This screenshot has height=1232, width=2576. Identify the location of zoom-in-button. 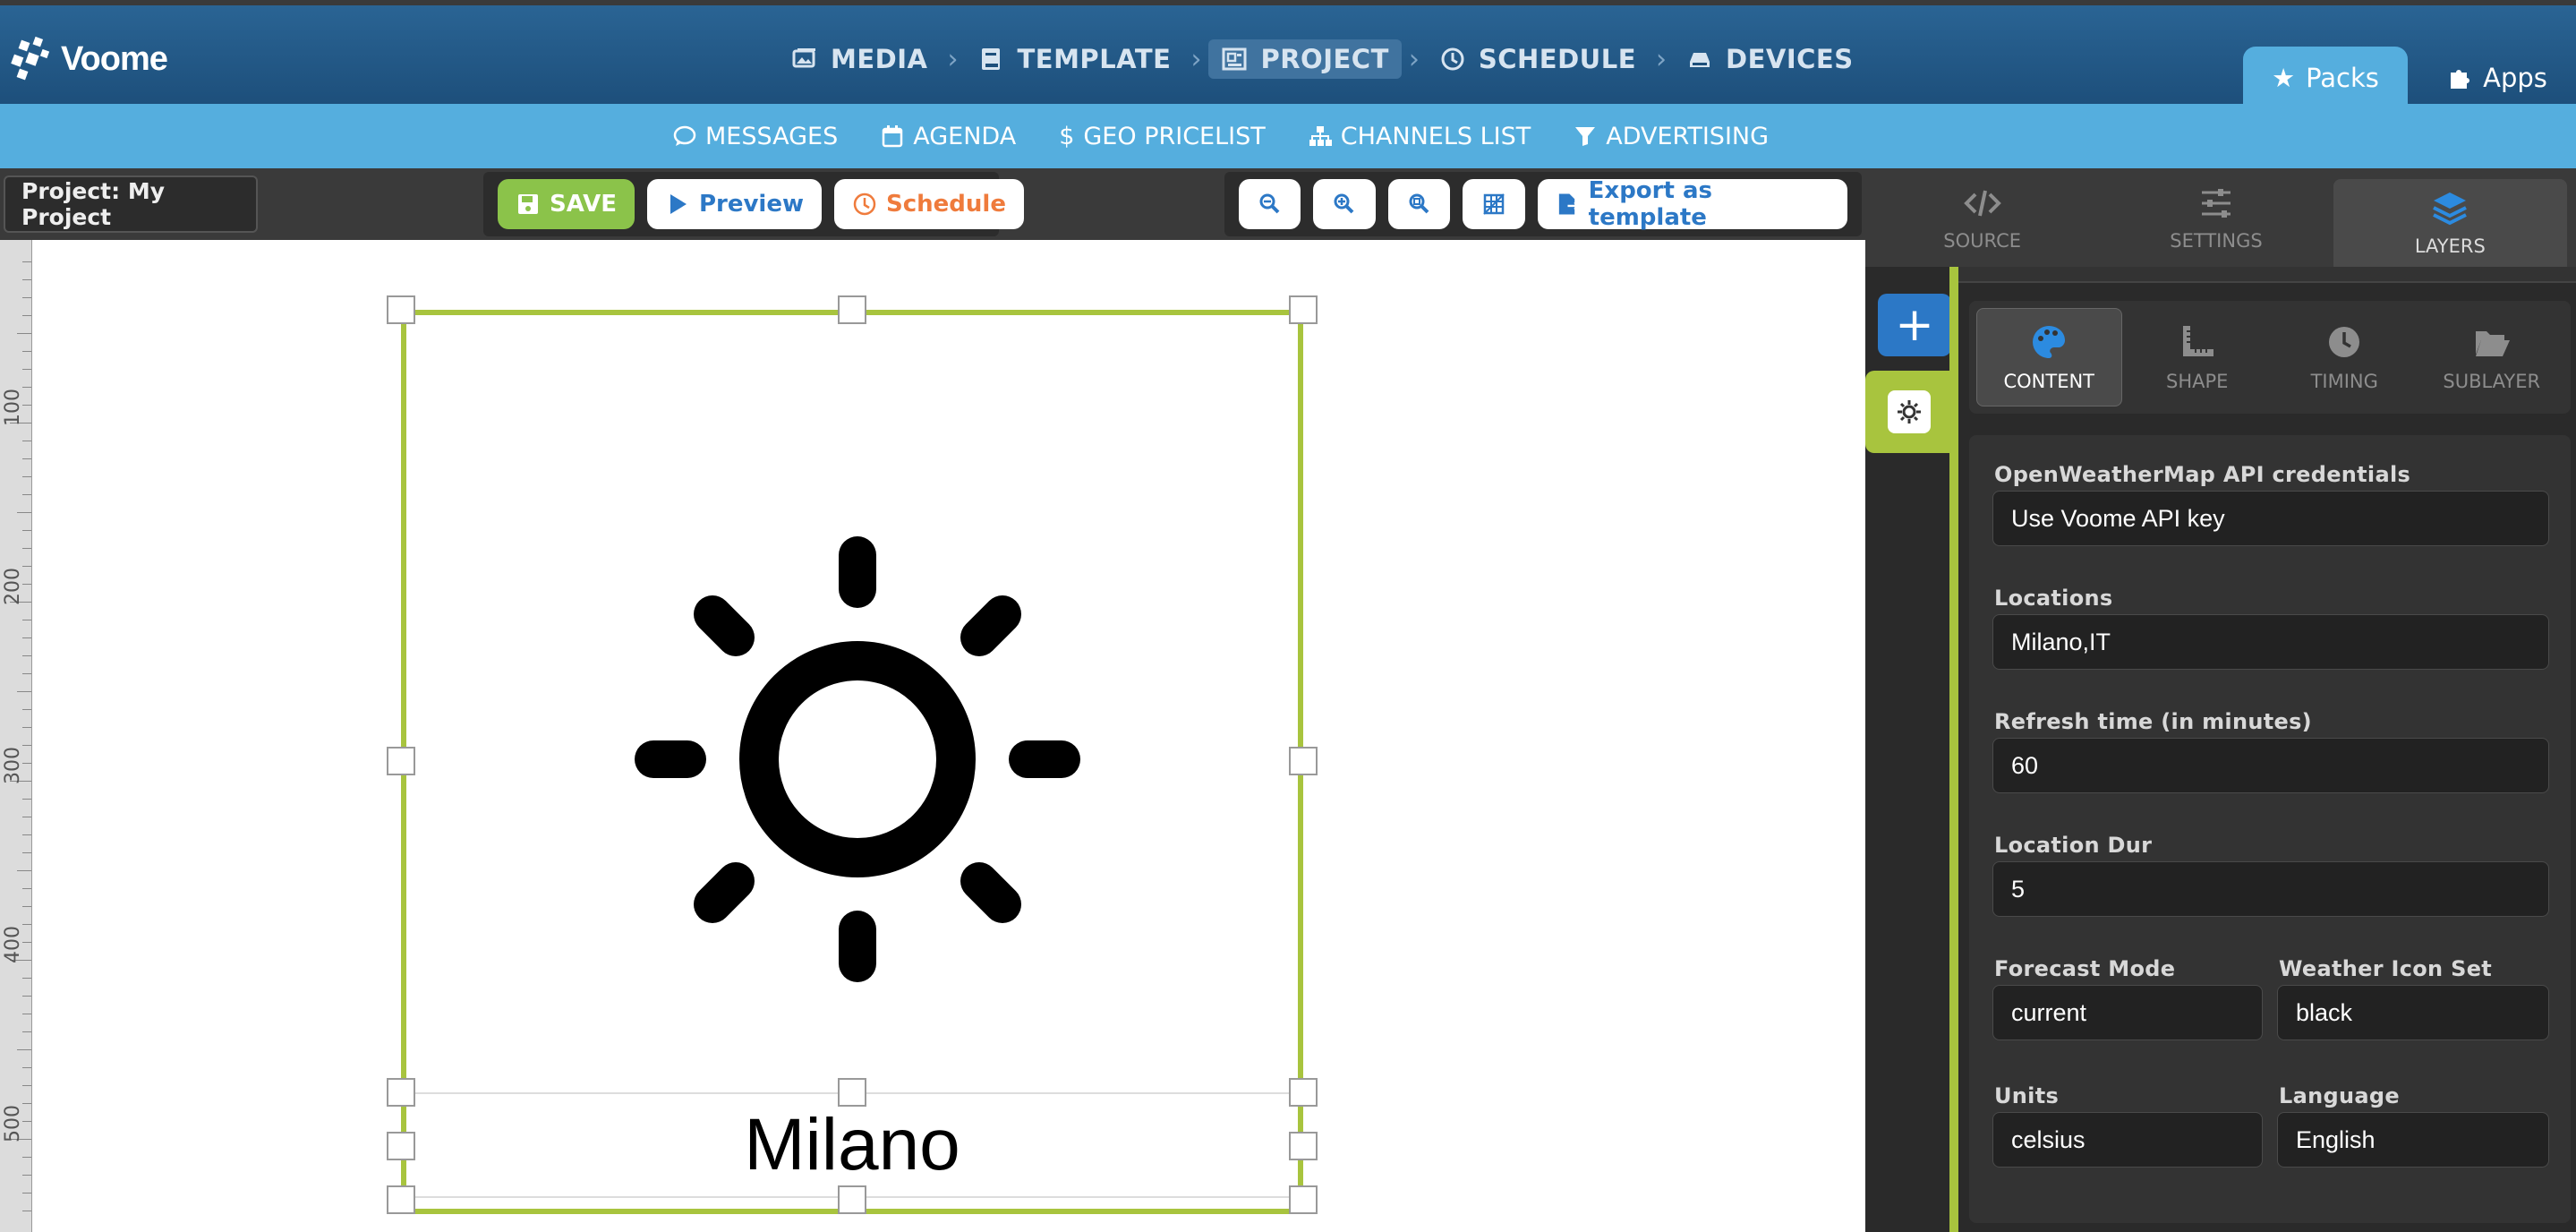
(1344, 204).